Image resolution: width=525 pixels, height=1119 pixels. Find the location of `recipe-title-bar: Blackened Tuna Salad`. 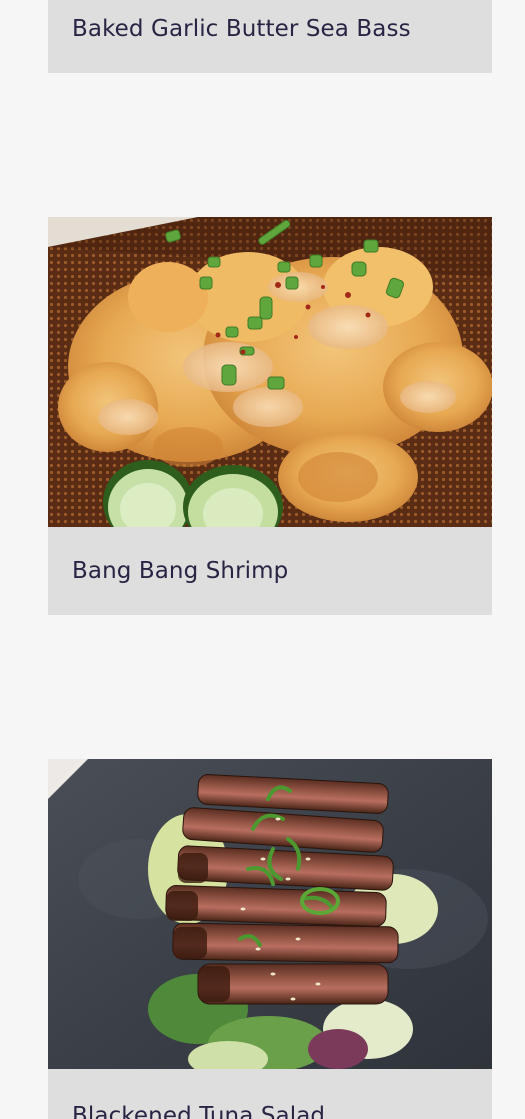

recipe-title-bar: Blackened Tuna Salad is located at coordinates (270, 1094).